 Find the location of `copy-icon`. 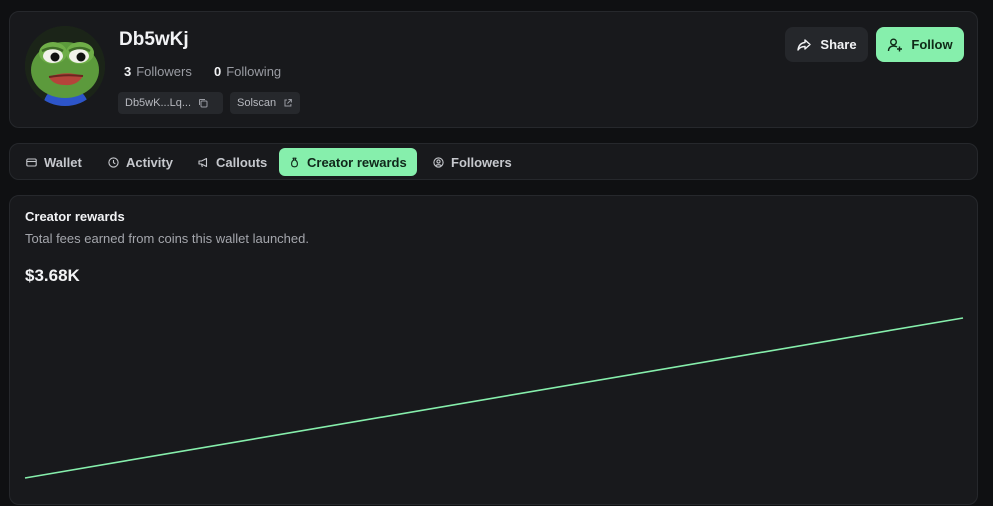

copy-icon is located at coordinates (203, 103).